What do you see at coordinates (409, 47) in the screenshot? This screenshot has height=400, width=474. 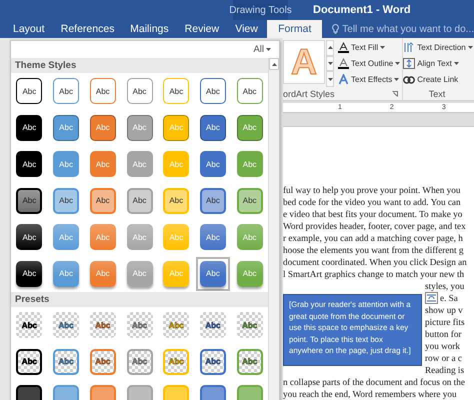 I see `text-direction-icon` at bounding box center [409, 47].